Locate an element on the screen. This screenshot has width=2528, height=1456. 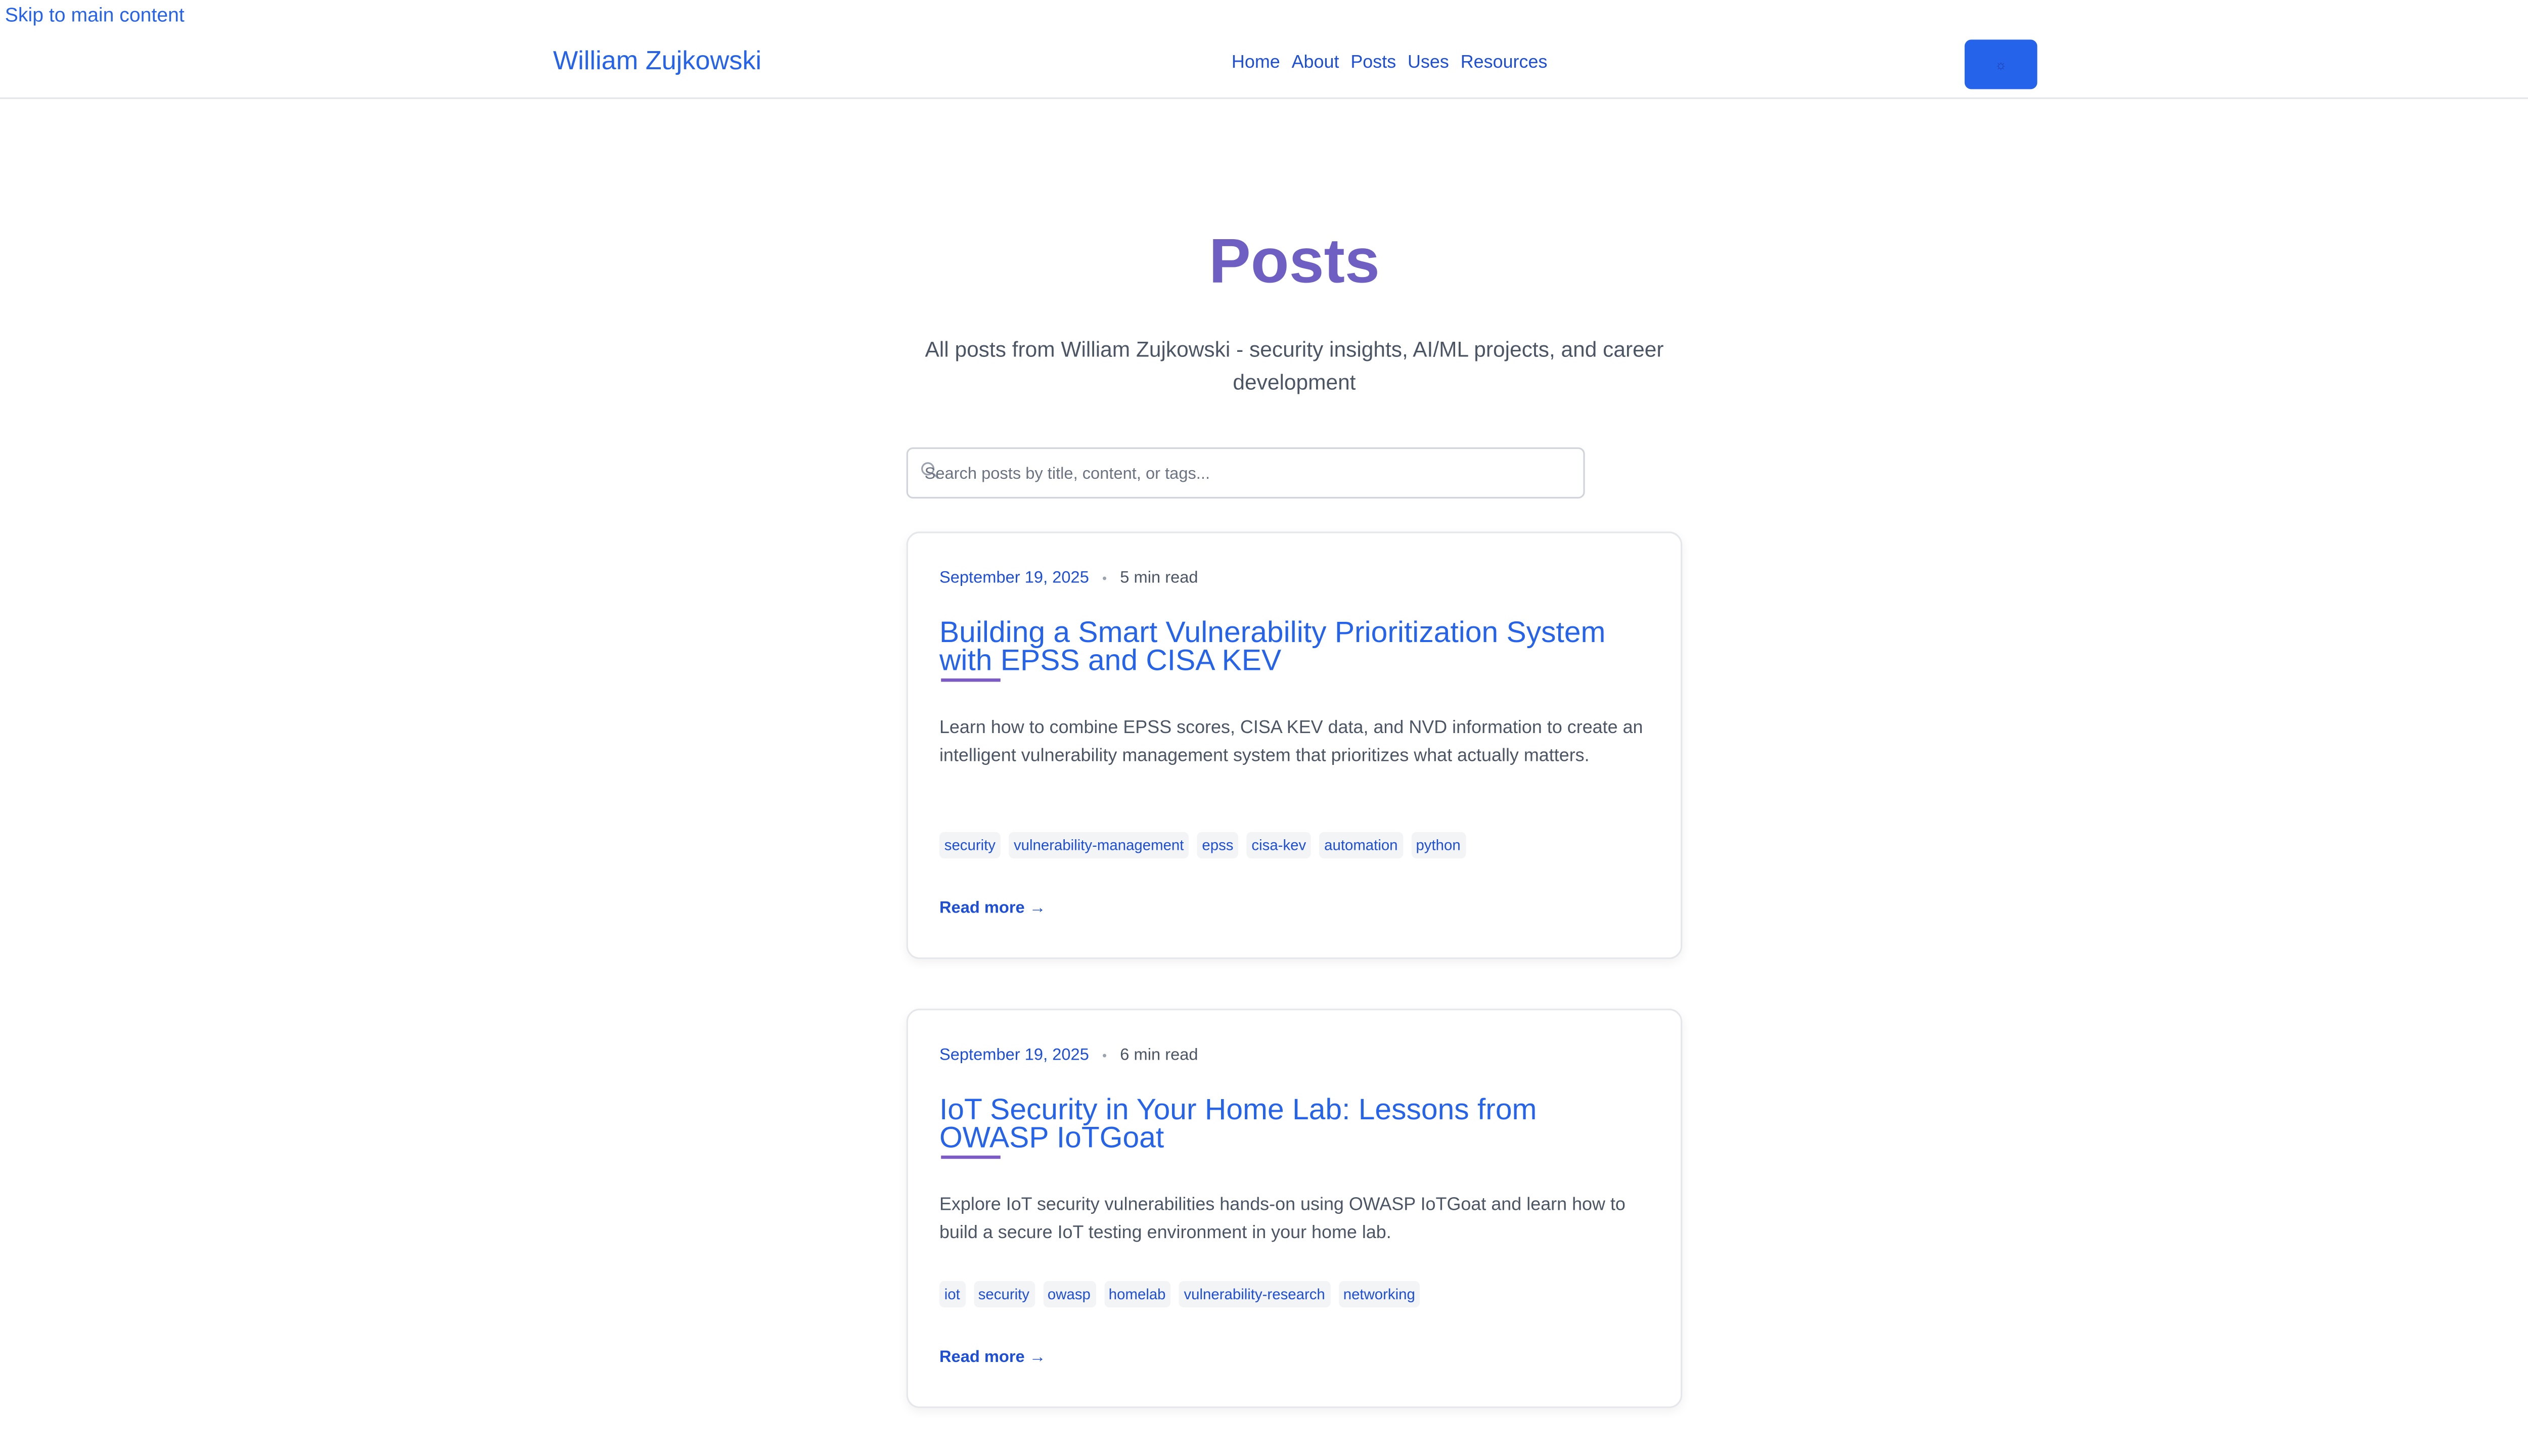
read-time: 5 min read is located at coordinates (1159, 578).